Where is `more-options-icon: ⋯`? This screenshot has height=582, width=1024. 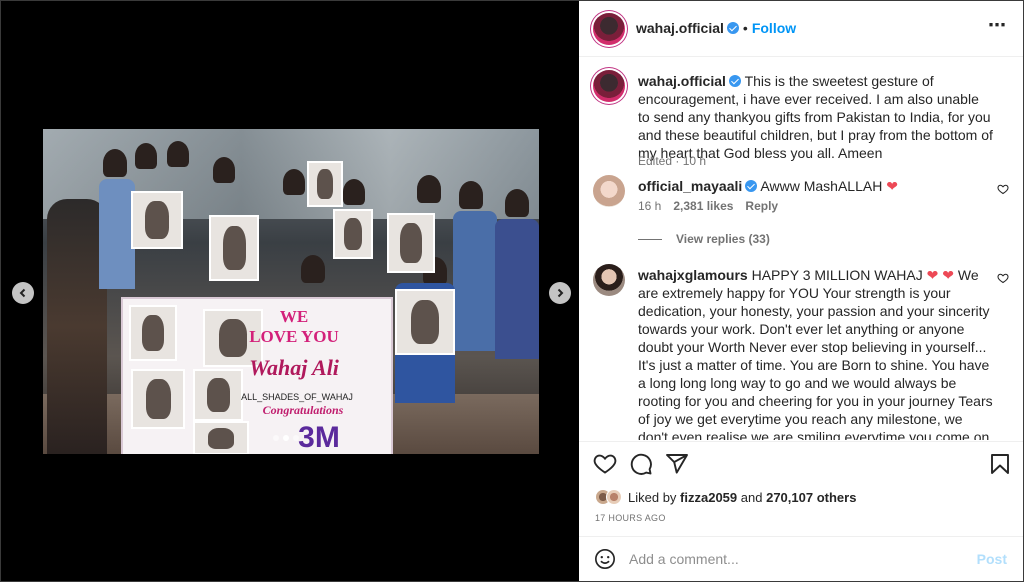 more-options-icon: ⋯ is located at coordinates (997, 25).